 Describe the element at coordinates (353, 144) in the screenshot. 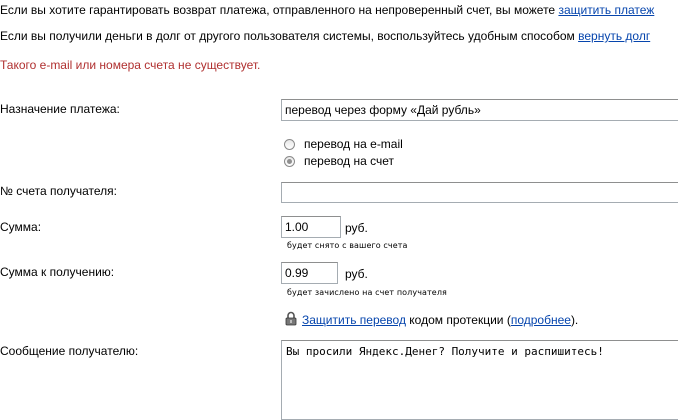

I see `radio-email-label: перевод на e-mail` at that location.